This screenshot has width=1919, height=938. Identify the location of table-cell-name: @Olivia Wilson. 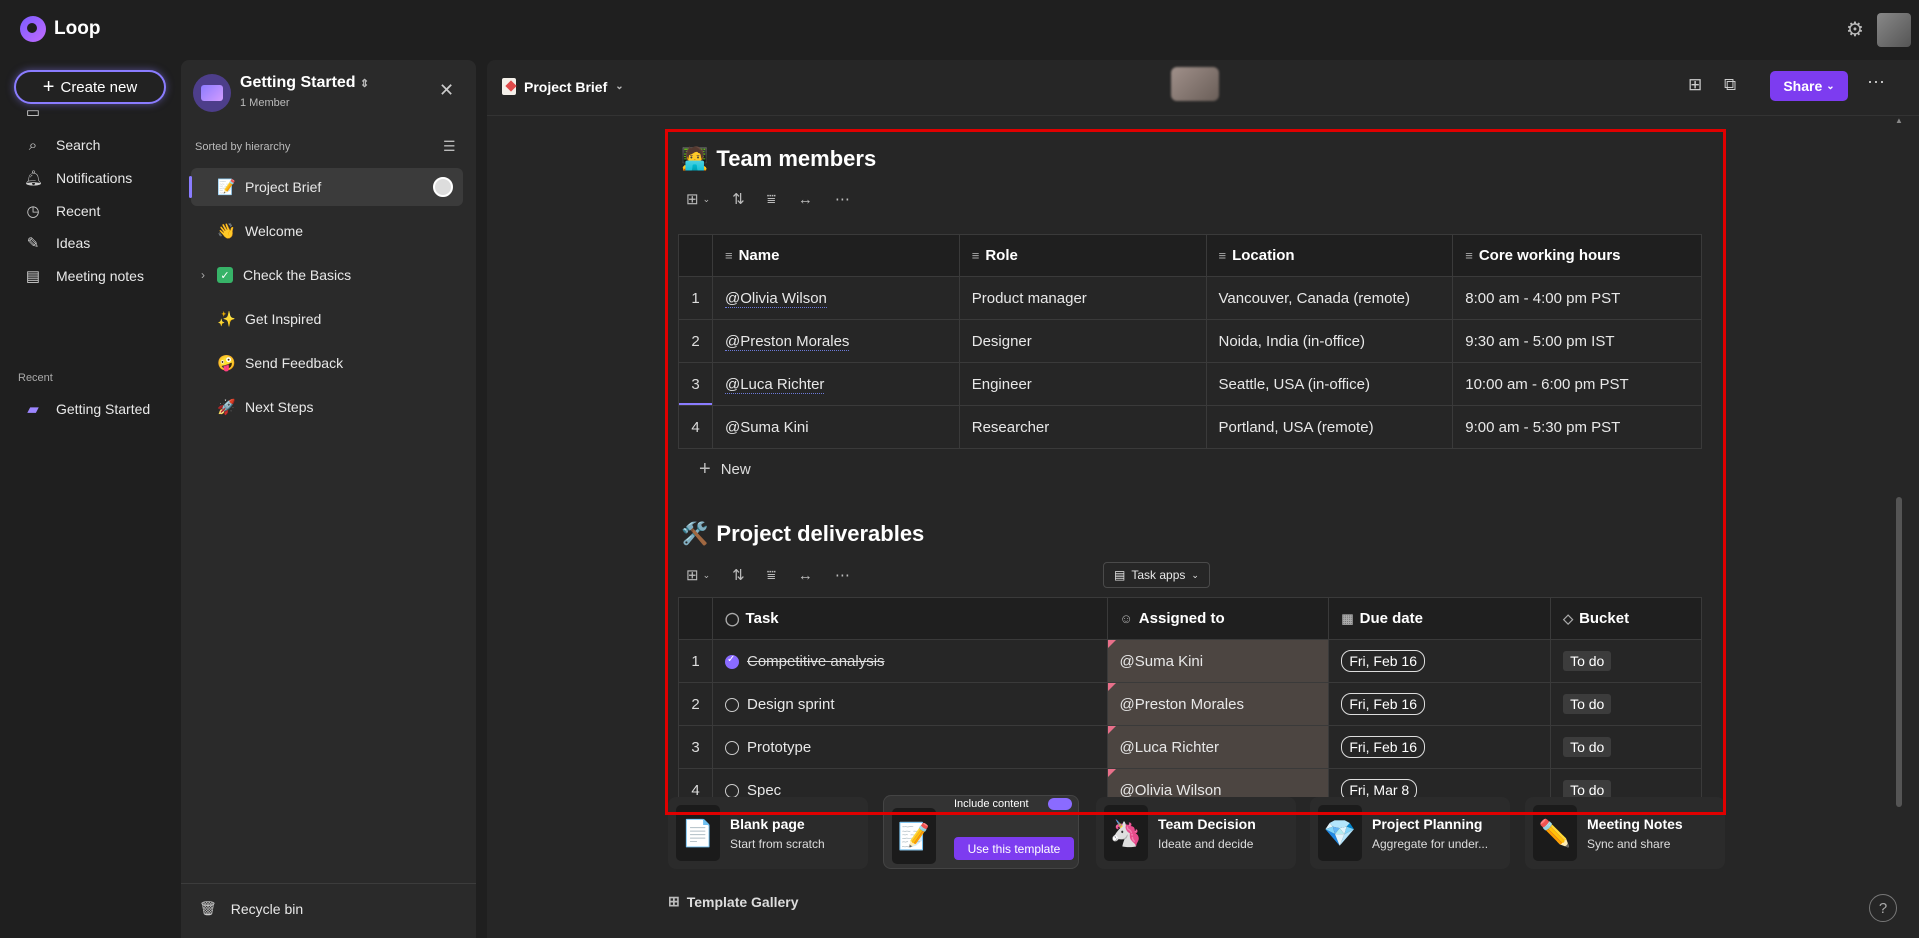
(835, 298).